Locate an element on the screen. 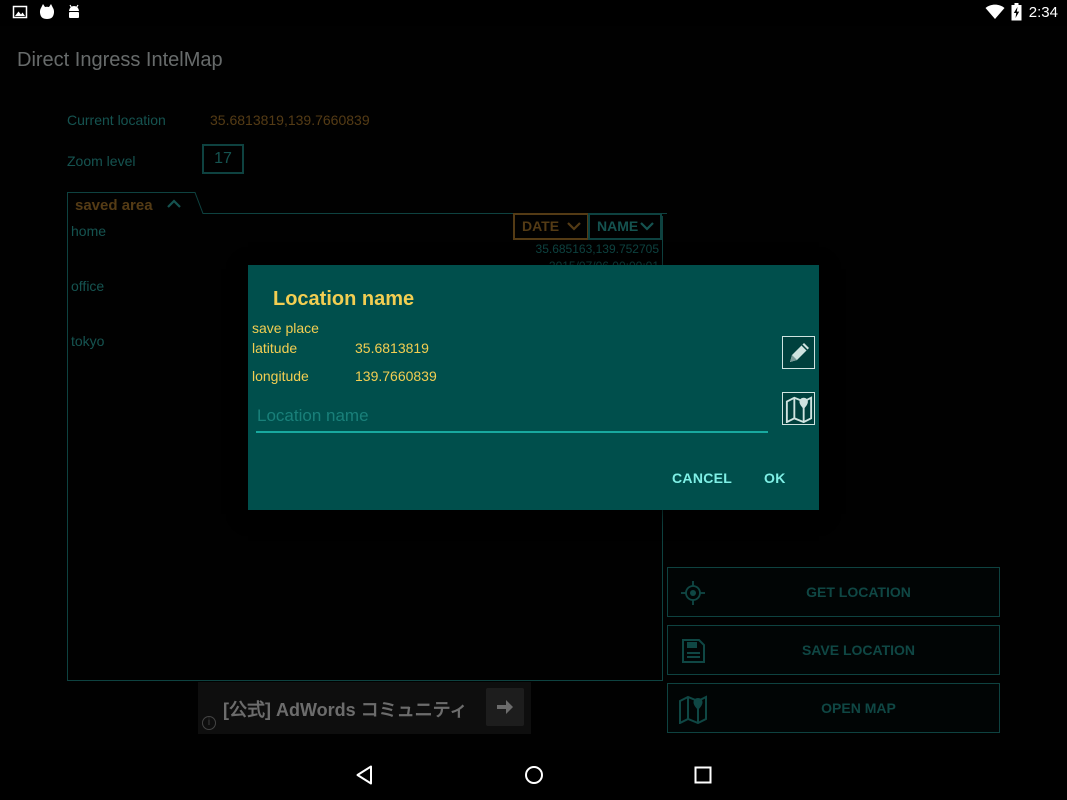 This screenshot has width=1067, height=800. latitude-value: 35.6813819 is located at coordinates (392, 348).